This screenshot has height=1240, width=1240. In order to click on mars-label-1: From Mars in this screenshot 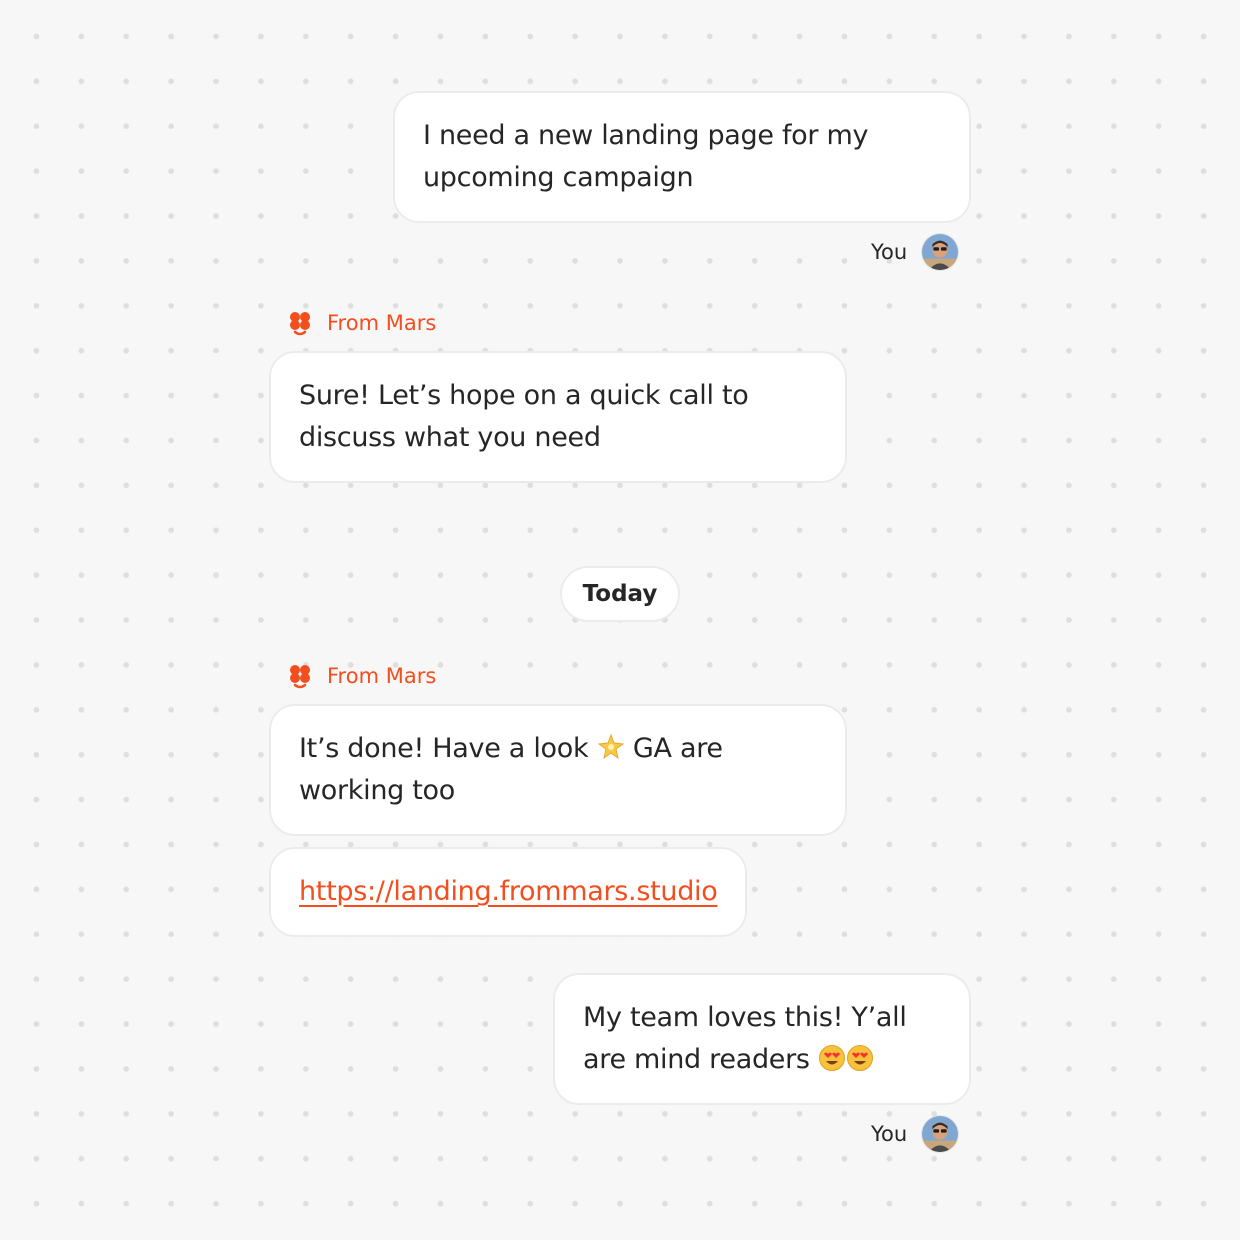, I will do `click(361, 323)`.